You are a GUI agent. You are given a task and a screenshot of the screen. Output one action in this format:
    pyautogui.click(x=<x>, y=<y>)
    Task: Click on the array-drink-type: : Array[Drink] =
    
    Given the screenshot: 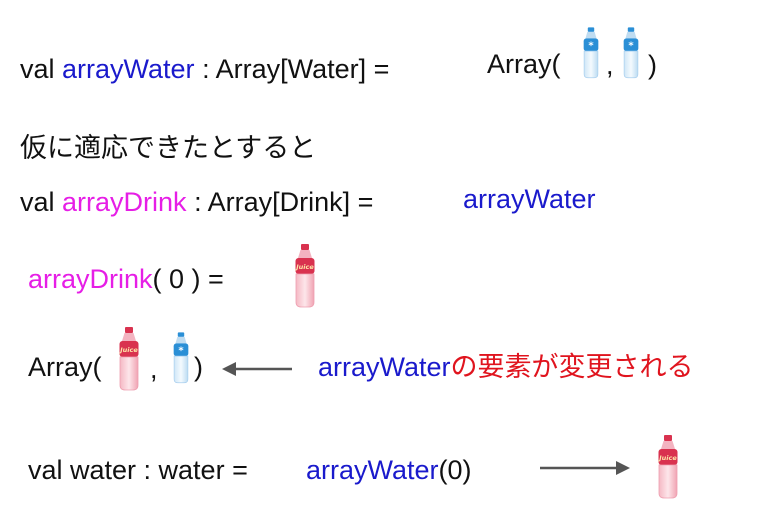 What is the action you would take?
    pyautogui.click(x=280, y=202)
    